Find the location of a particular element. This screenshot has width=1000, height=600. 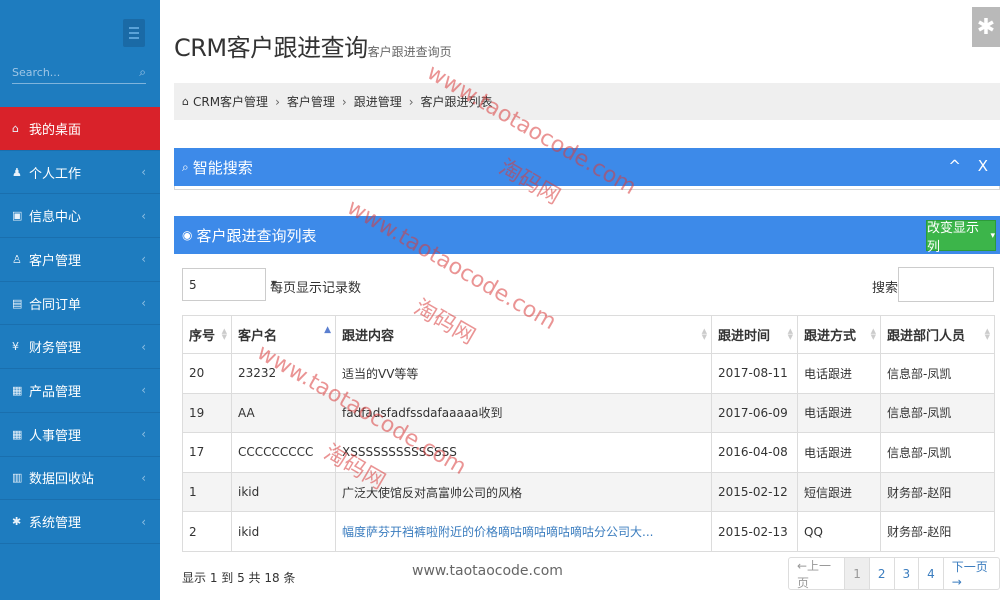

page-button-2: 2 is located at coordinates (881, 573).